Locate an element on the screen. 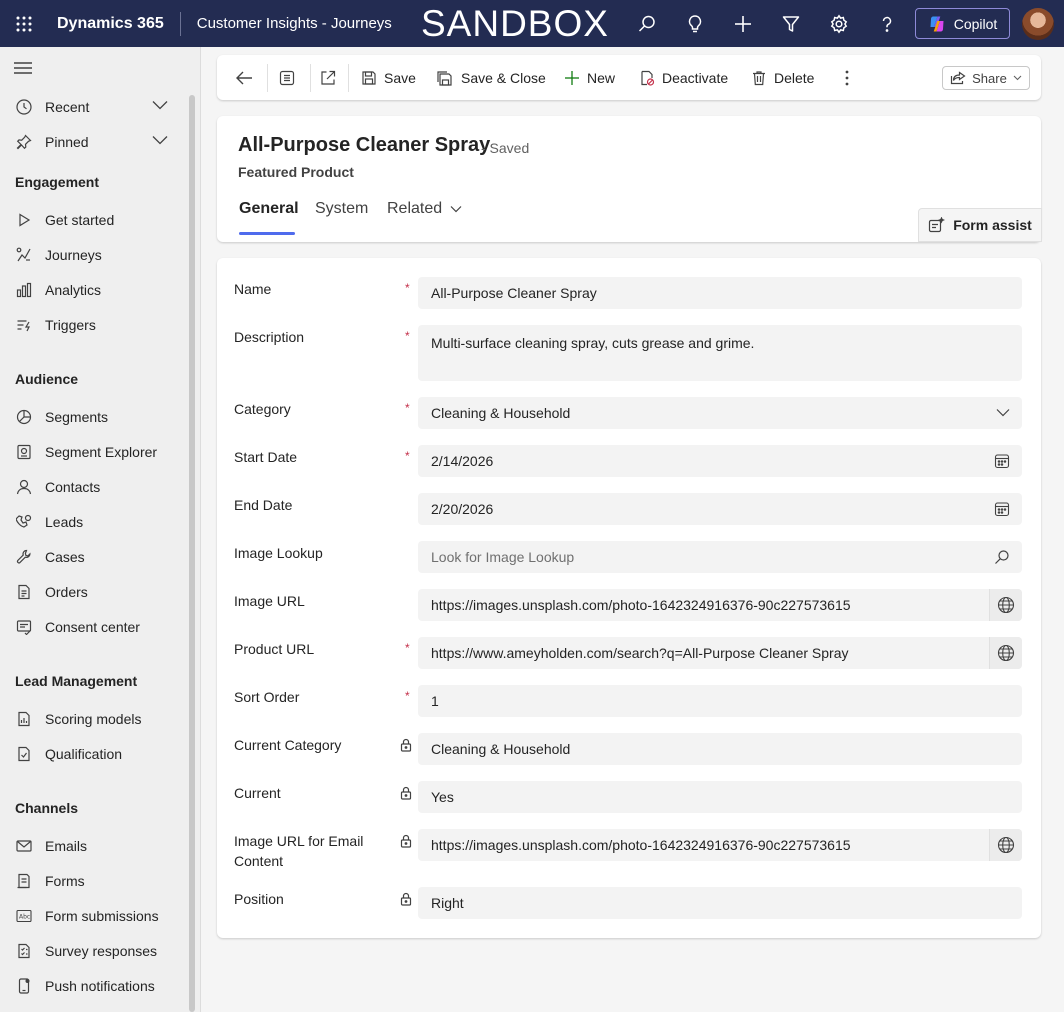  sidebar-item-label: Analytics is located at coordinates (73, 289).